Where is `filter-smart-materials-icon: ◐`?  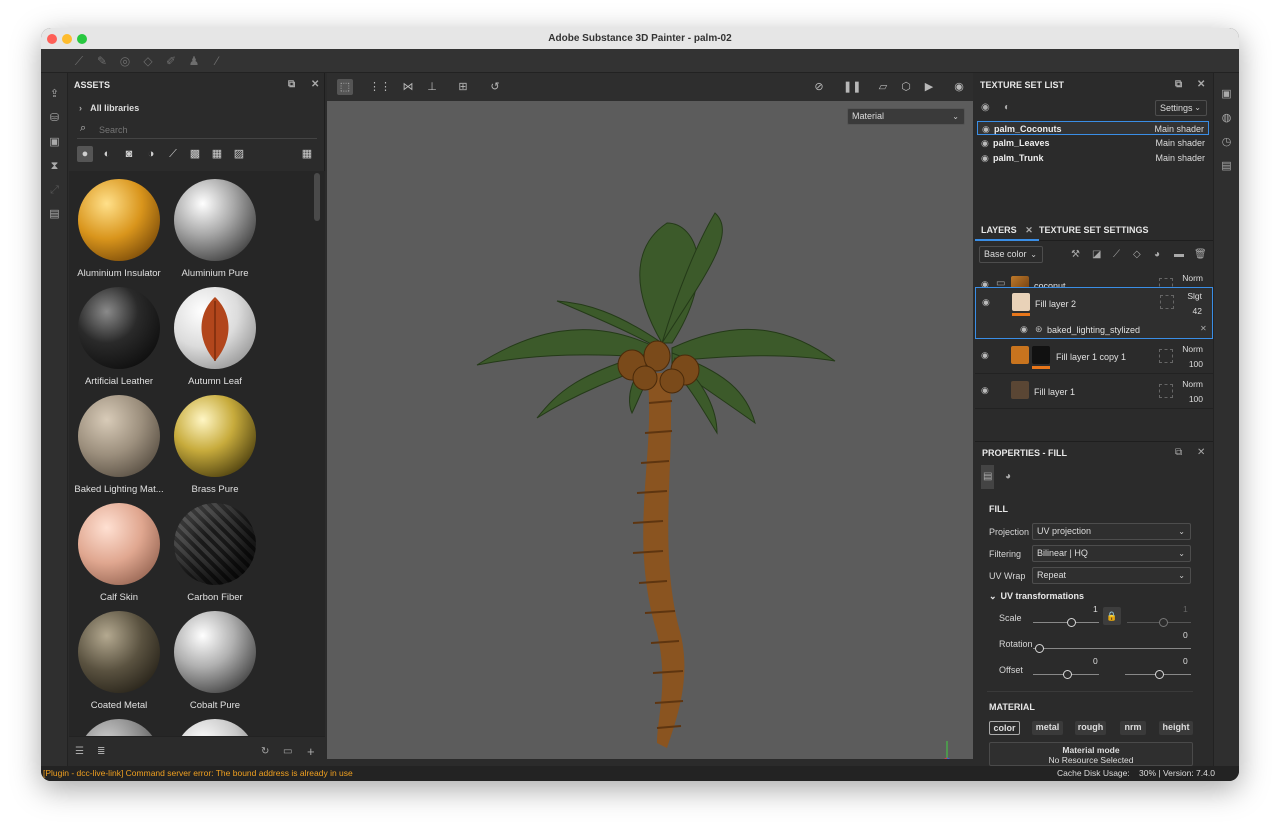 filter-smart-materials-icon: ◐ is located at coordinates (107, 154).